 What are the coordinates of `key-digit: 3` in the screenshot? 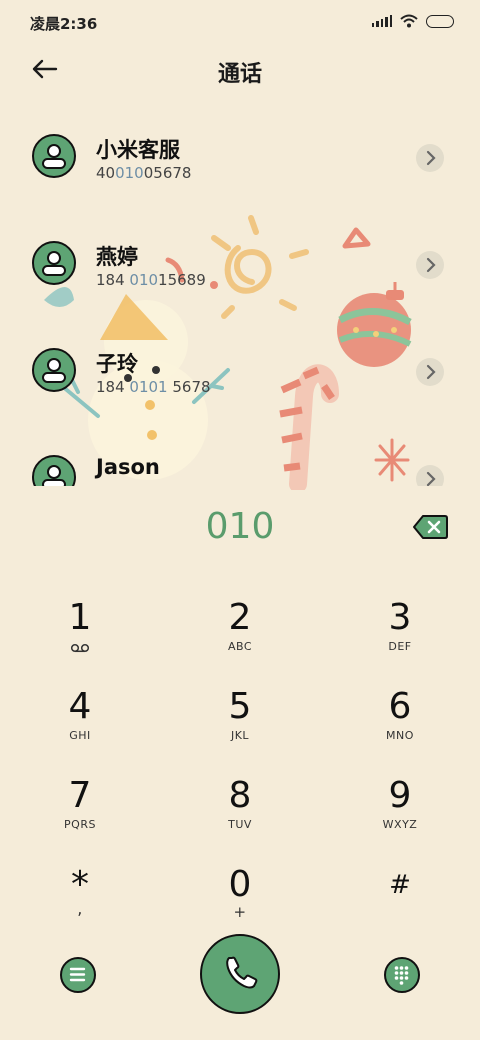 It's located at (400, 617).